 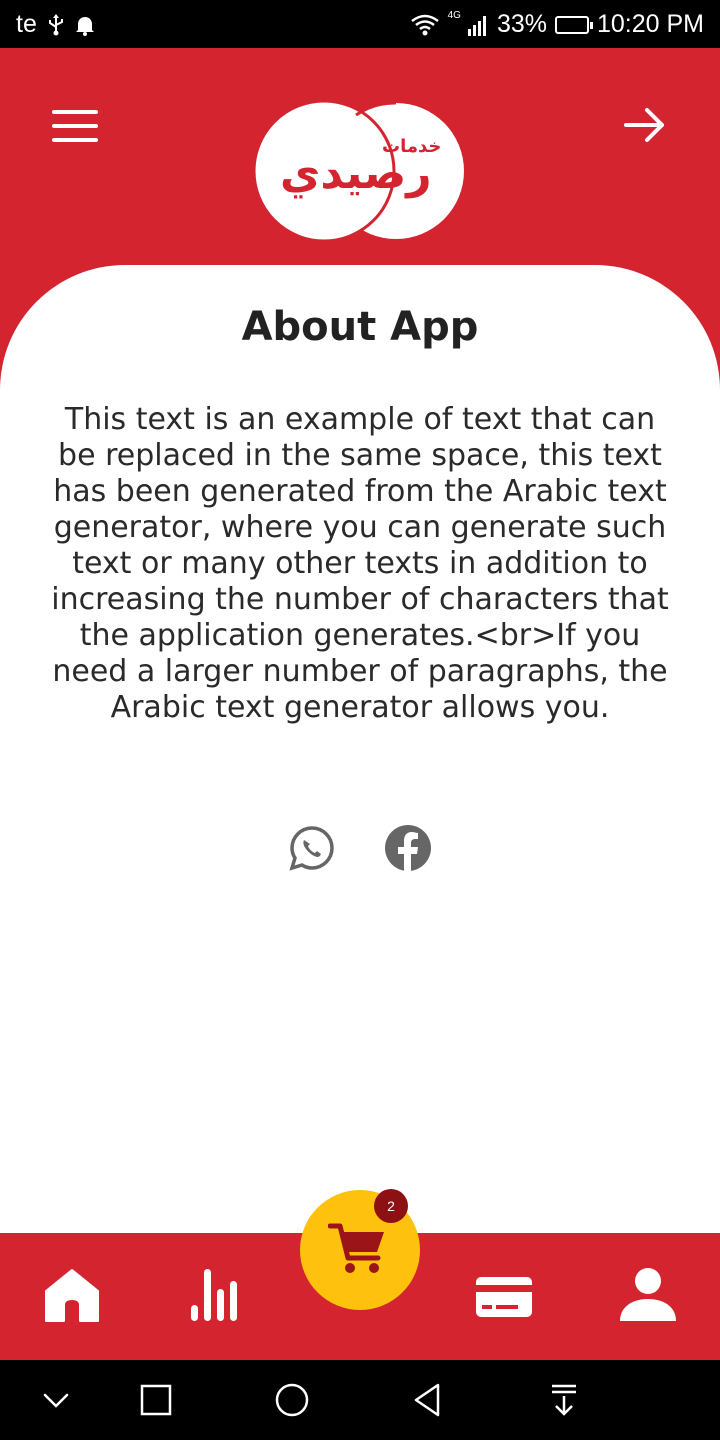 What do you see at coordinates (26, 24) in the screenshot?
I see `carrier-label: te` at bounding box center [26, 24].